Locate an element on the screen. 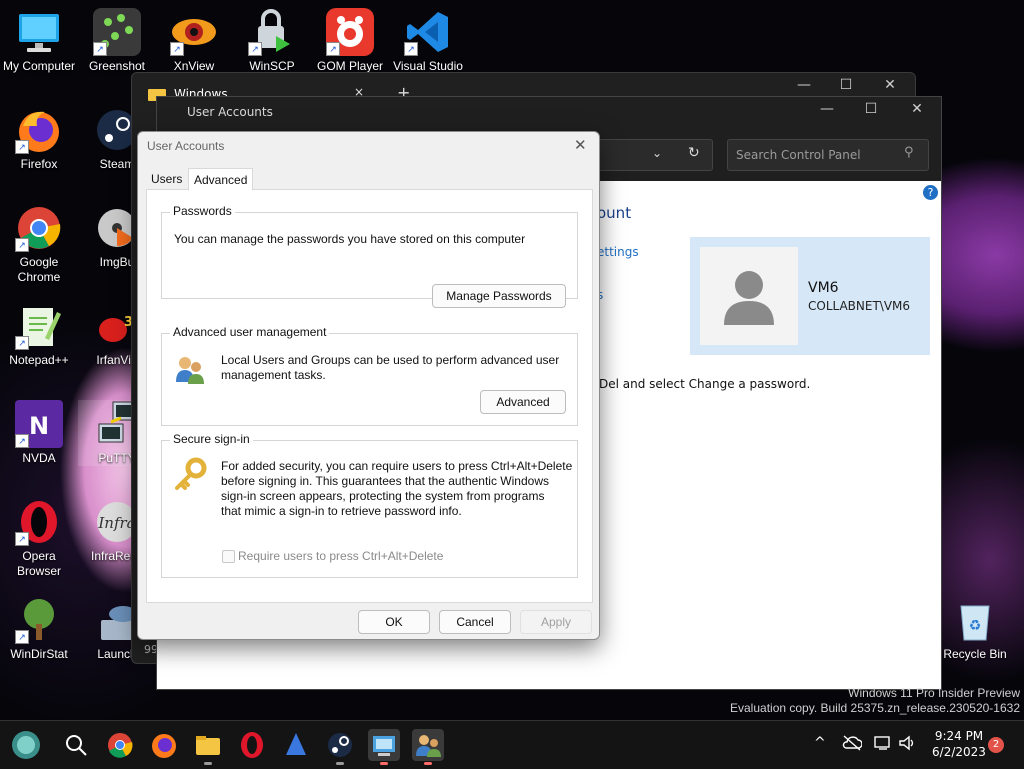 The height and width of the screenshot is (769, 1024). cp-maximize-button: ☐ is located at coordinates (871, 109).